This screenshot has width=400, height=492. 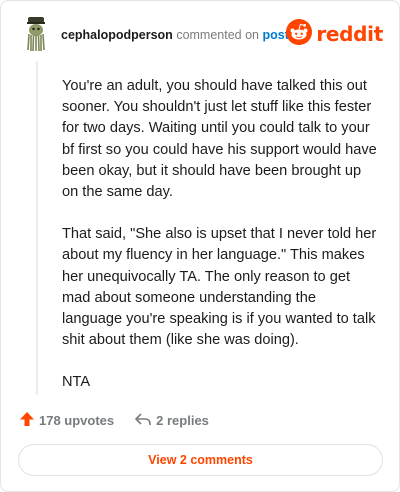 What do you see at coordinates (29, 420) in the screenshot?
I see `upvote-arrow-icon` at bounding box center [29, 420].